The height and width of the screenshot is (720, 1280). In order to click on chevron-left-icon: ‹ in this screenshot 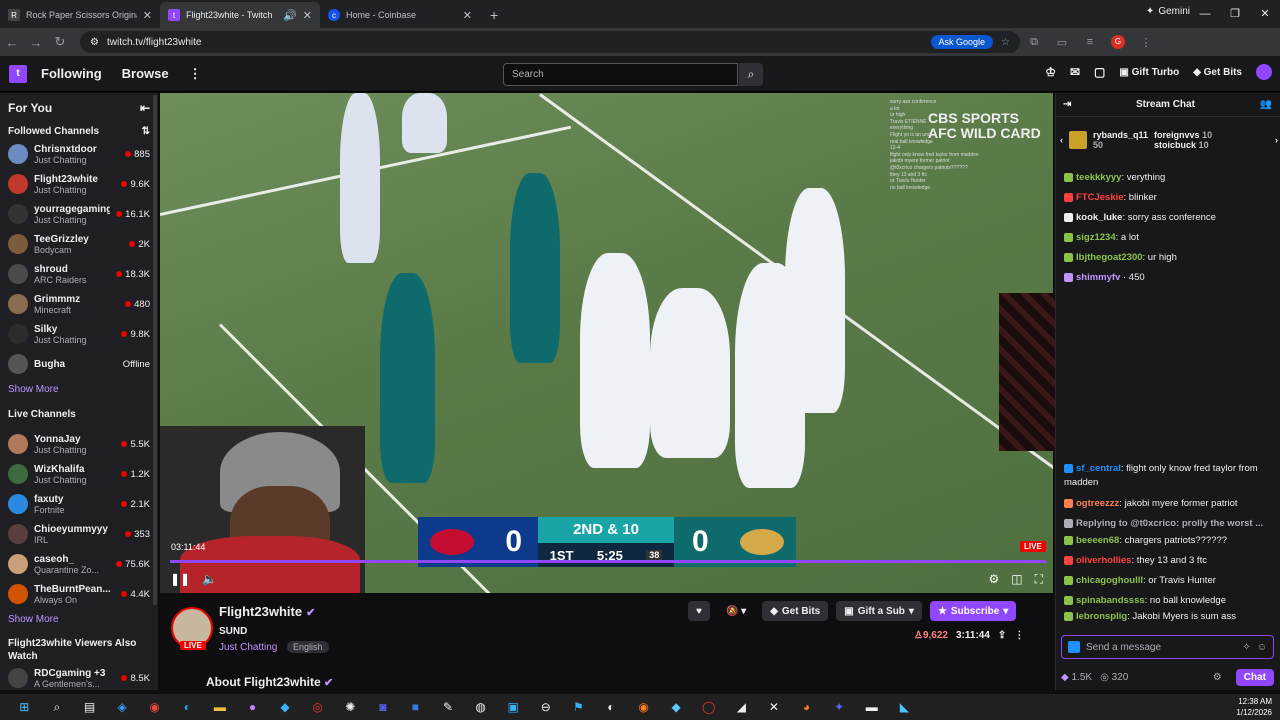, I will do `click(1061, 140)`.